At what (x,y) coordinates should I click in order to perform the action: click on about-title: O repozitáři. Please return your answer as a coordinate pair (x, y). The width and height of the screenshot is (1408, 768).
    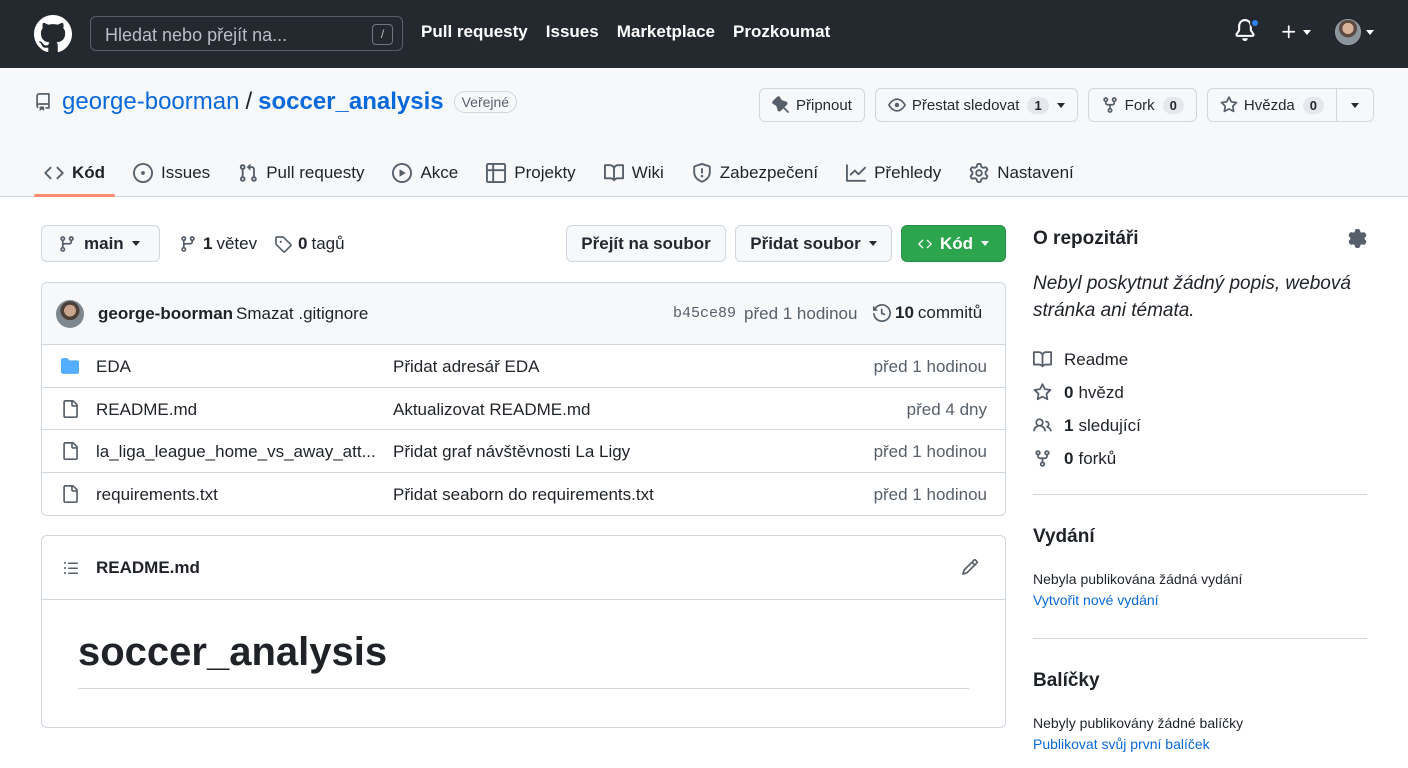
    Looking at the image, I should click on (1086, 238).